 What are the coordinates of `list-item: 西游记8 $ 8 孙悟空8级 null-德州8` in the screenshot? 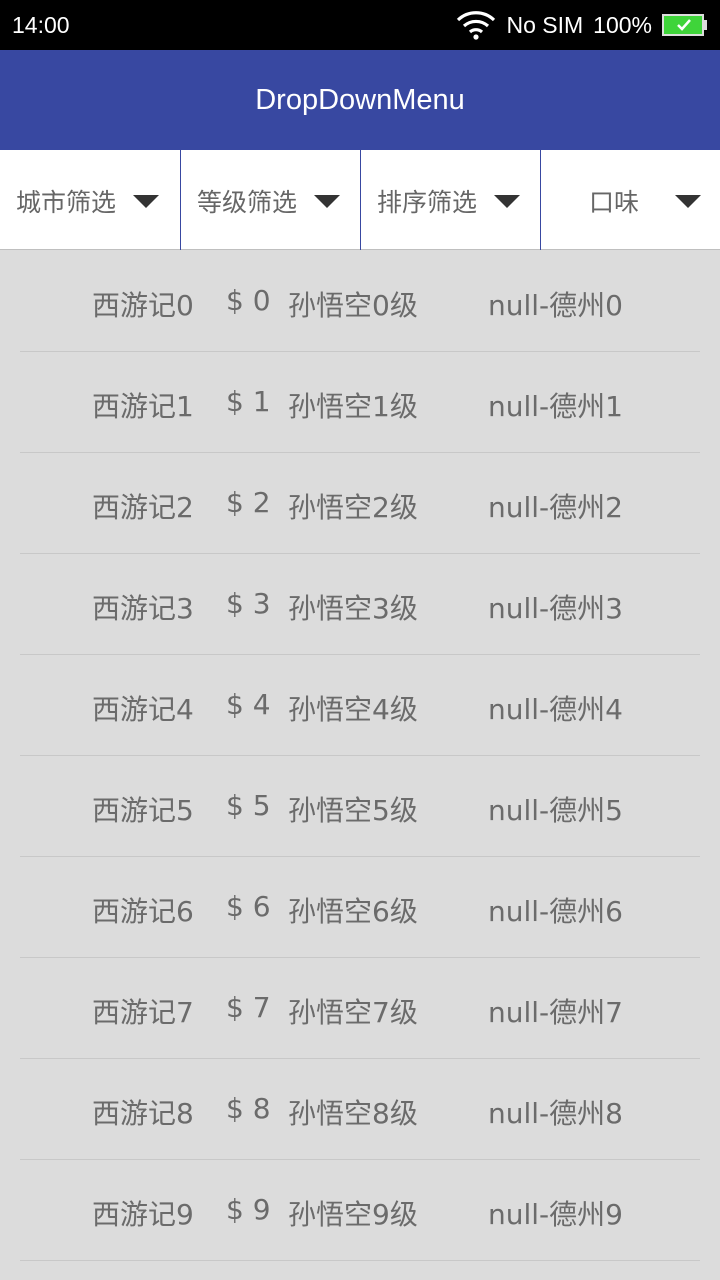 It's located at (360, 1109).